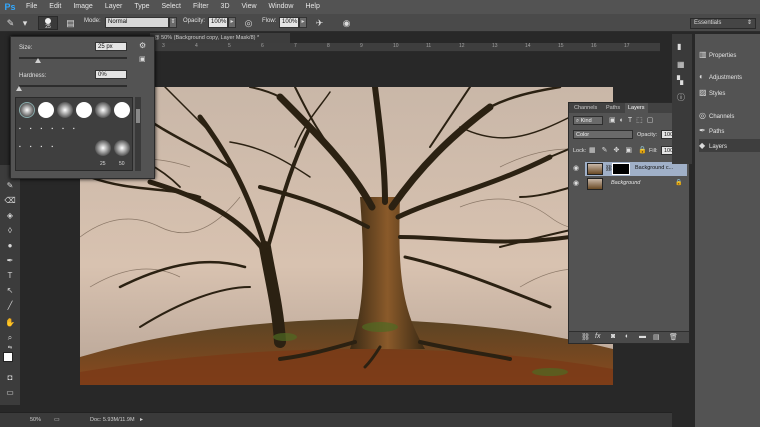  I want to click on brush-preset-grid: ▪▪▪▪▪▪ ▪▪▪▪ 25 50, so click(74, 134).